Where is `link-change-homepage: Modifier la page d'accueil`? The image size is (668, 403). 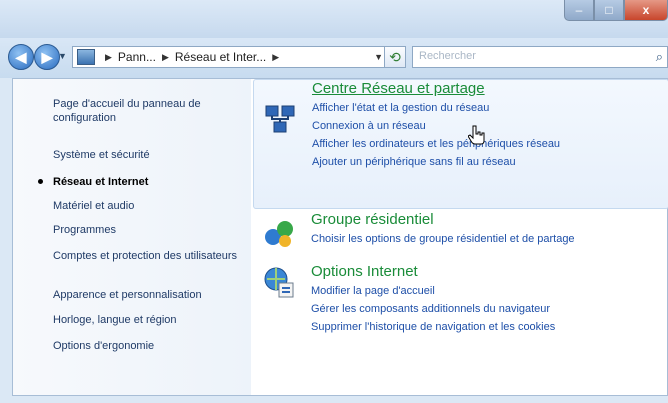 link-change-homepage: Modifier la page d'accueil is located at coordinates (373, 291).